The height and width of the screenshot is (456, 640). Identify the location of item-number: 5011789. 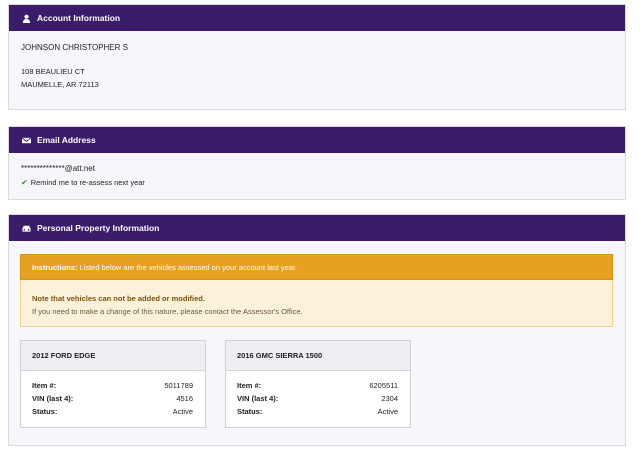
(178, 385).